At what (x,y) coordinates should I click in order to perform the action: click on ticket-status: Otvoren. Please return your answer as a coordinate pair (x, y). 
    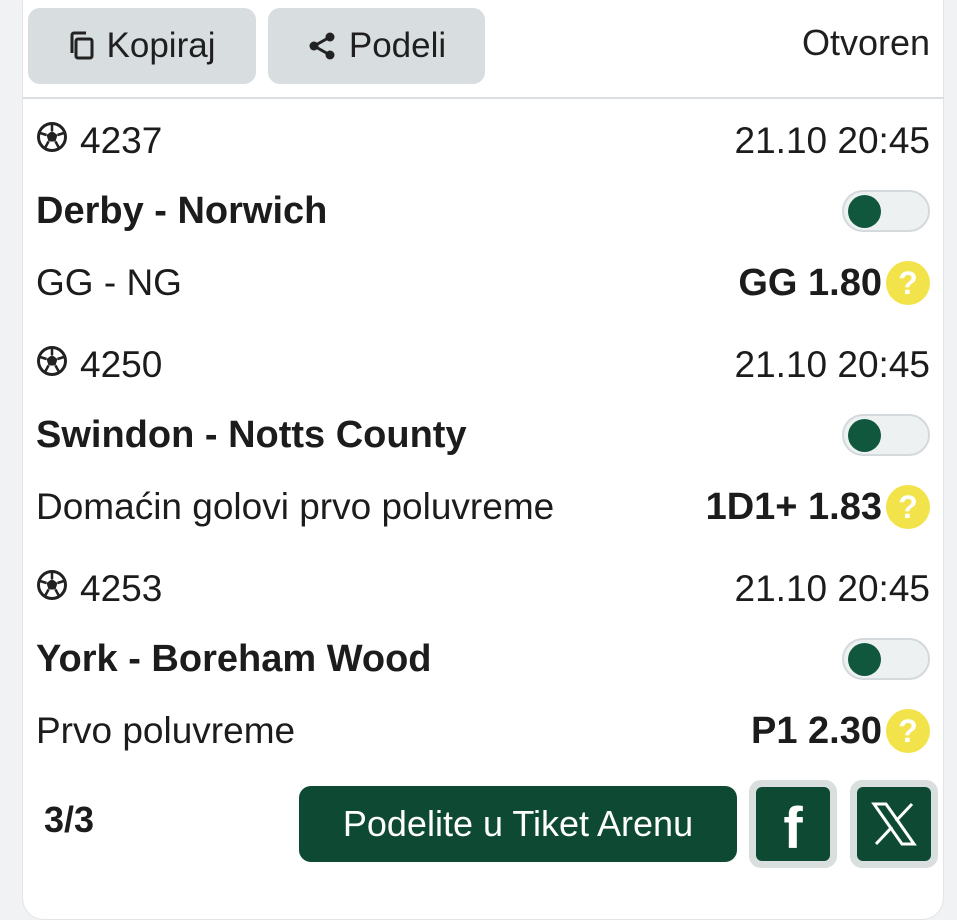
    Looking at the image, I should click on (865, 42).